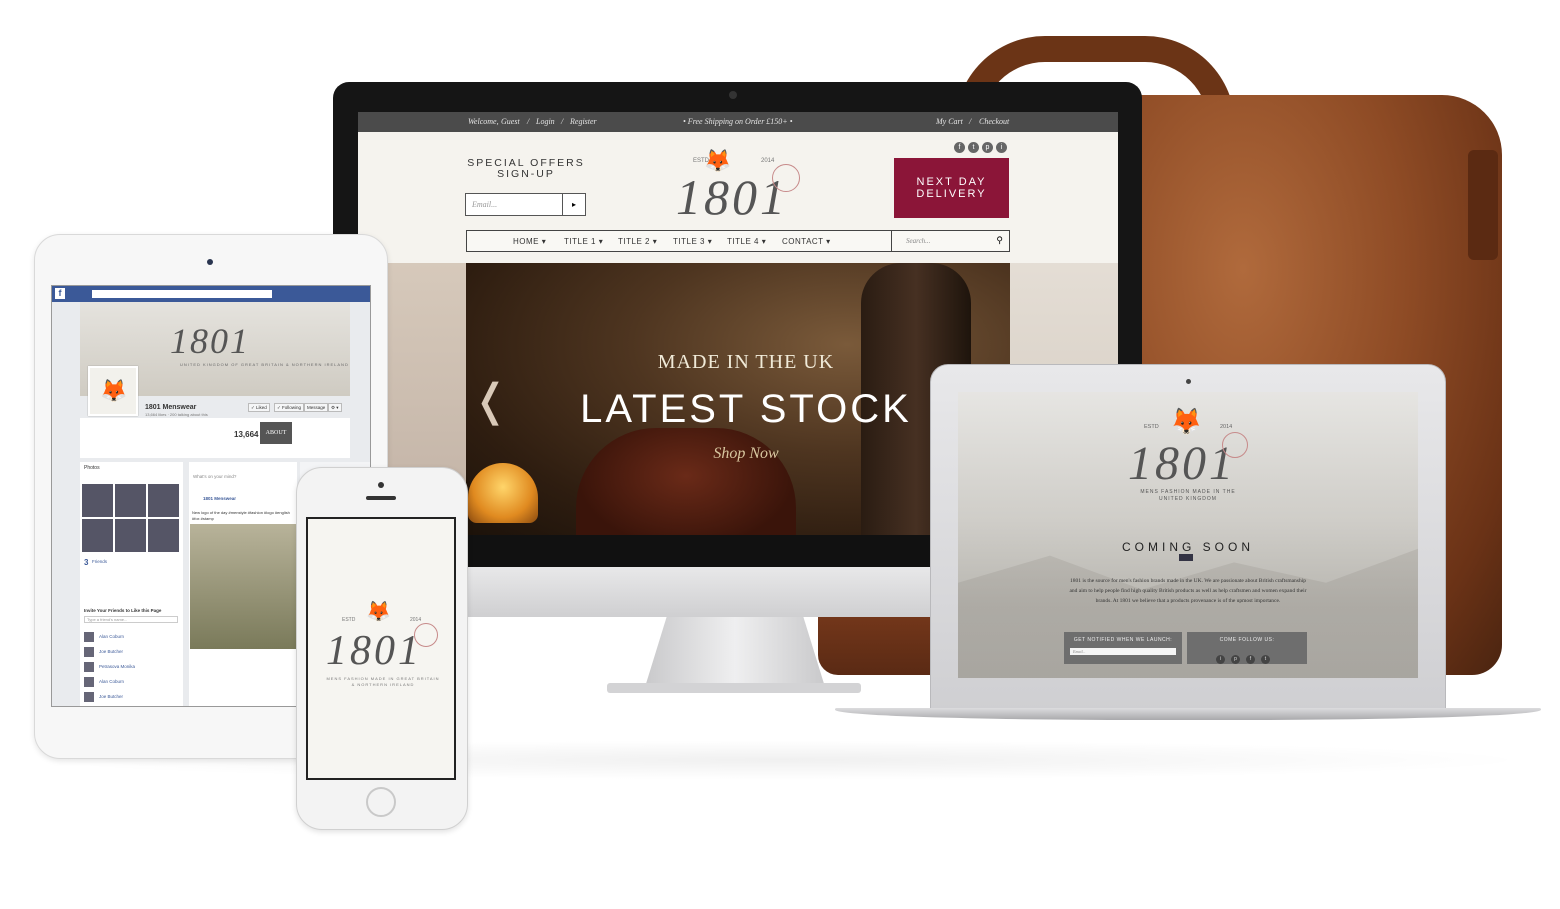 The height and width of the screenshot is (909, 1560). I want to click on follow-title: COME FOLLOW US:, so click(1247, 640).